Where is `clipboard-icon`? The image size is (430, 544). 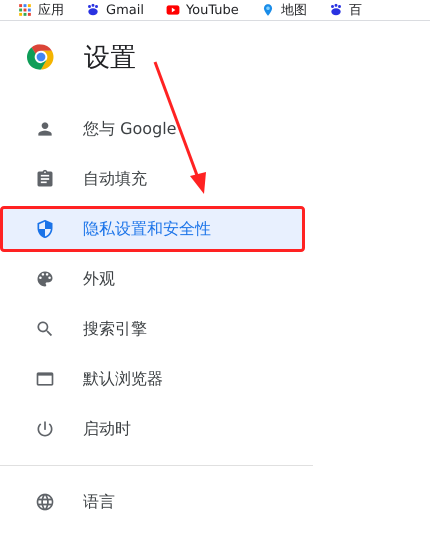 clipboard-icon is located at coordinates (45, 179).